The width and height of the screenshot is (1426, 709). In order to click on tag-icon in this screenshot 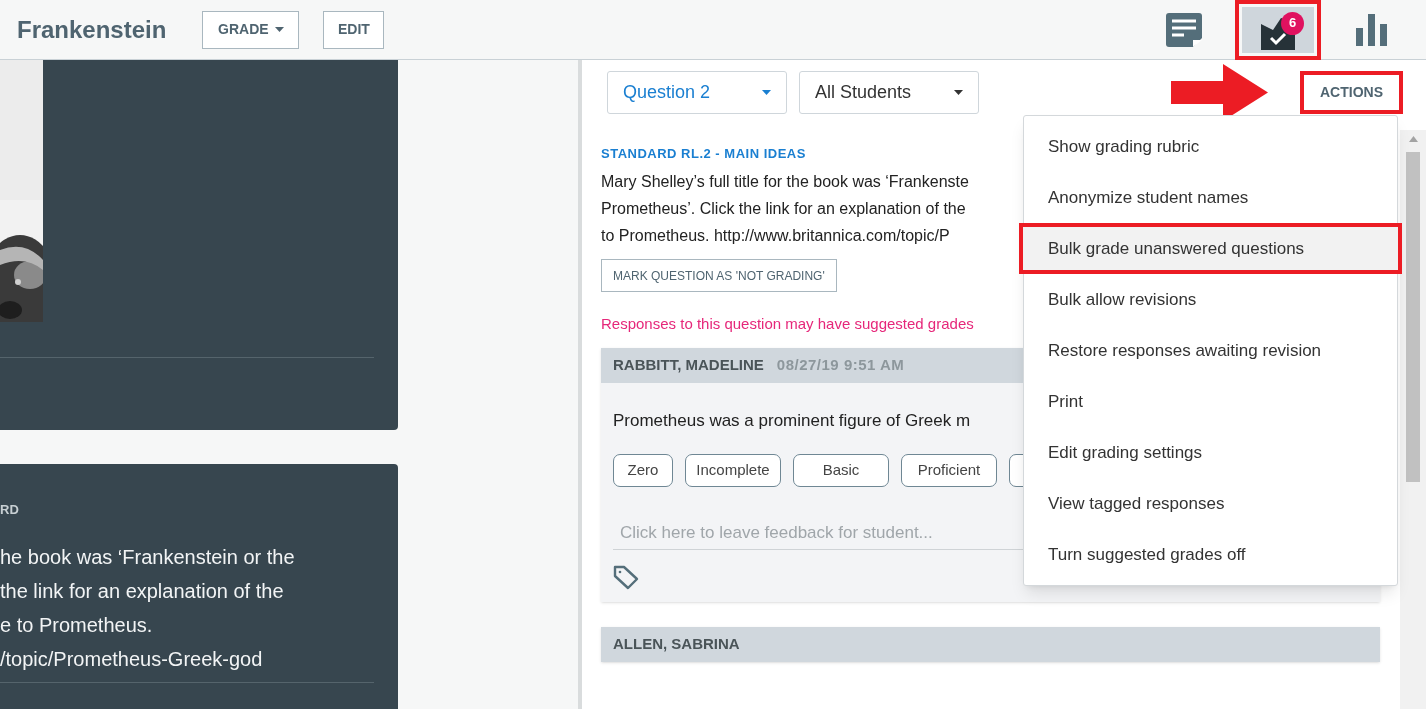, I will do `click(626, 576)`.